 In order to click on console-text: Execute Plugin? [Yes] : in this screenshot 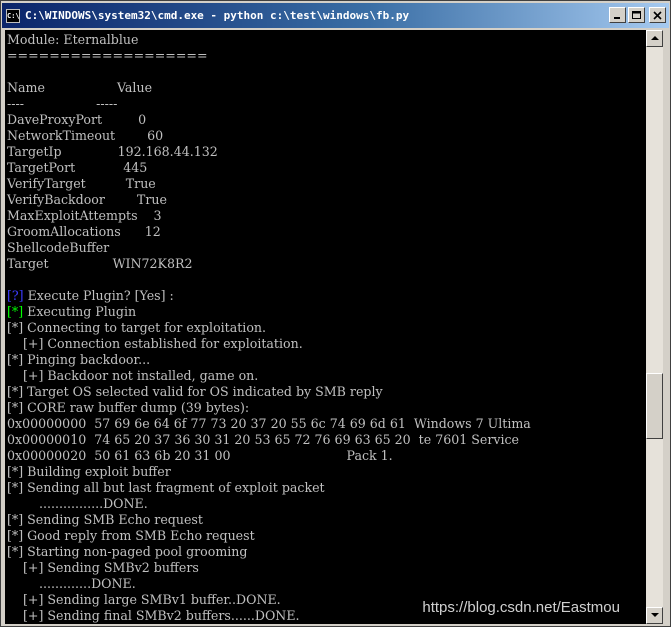, I will do `click(98, 295)`.